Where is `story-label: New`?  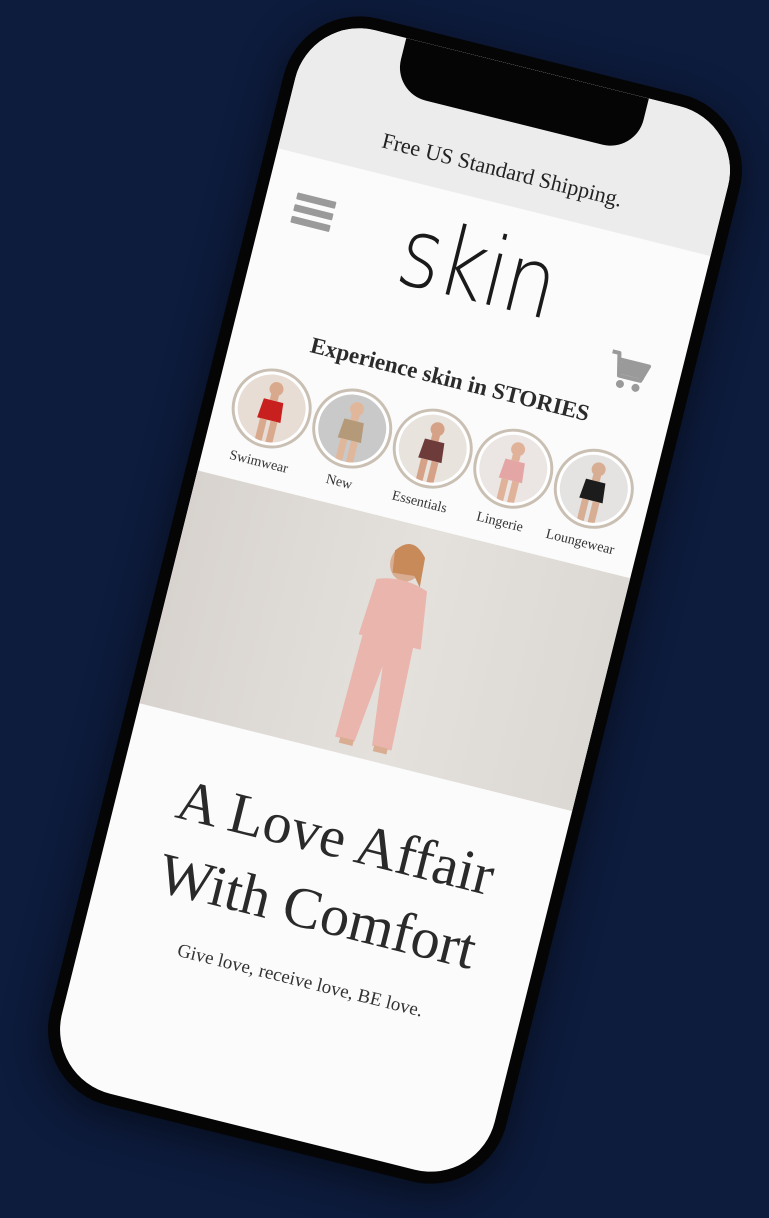
story-label: New is located at coordinates (339, 482).